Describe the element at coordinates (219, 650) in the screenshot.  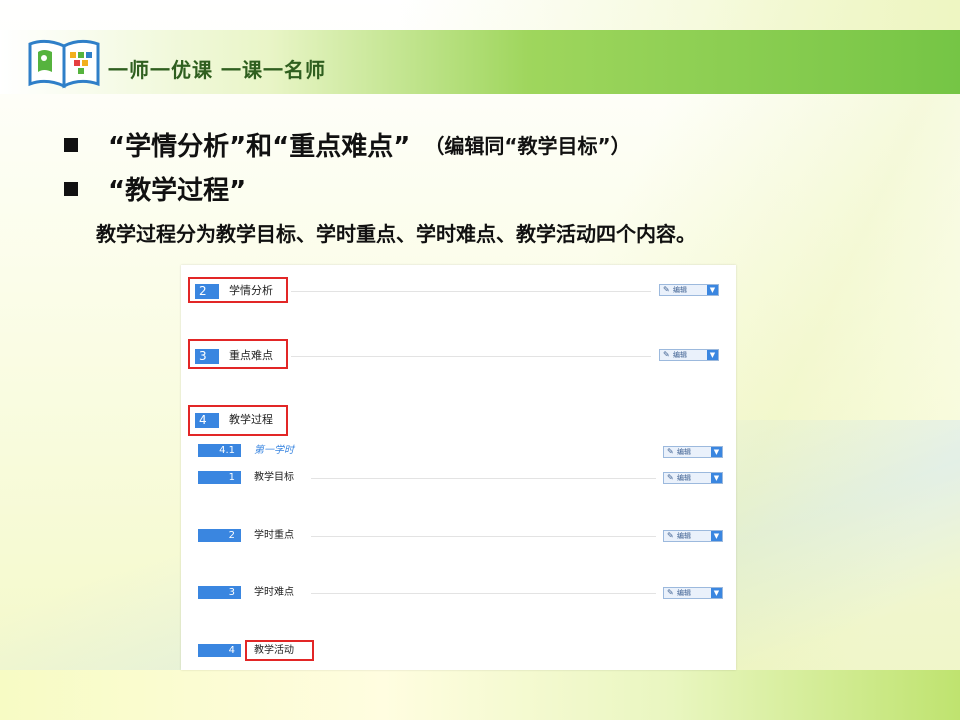
I see `item-number: 4` at that location.